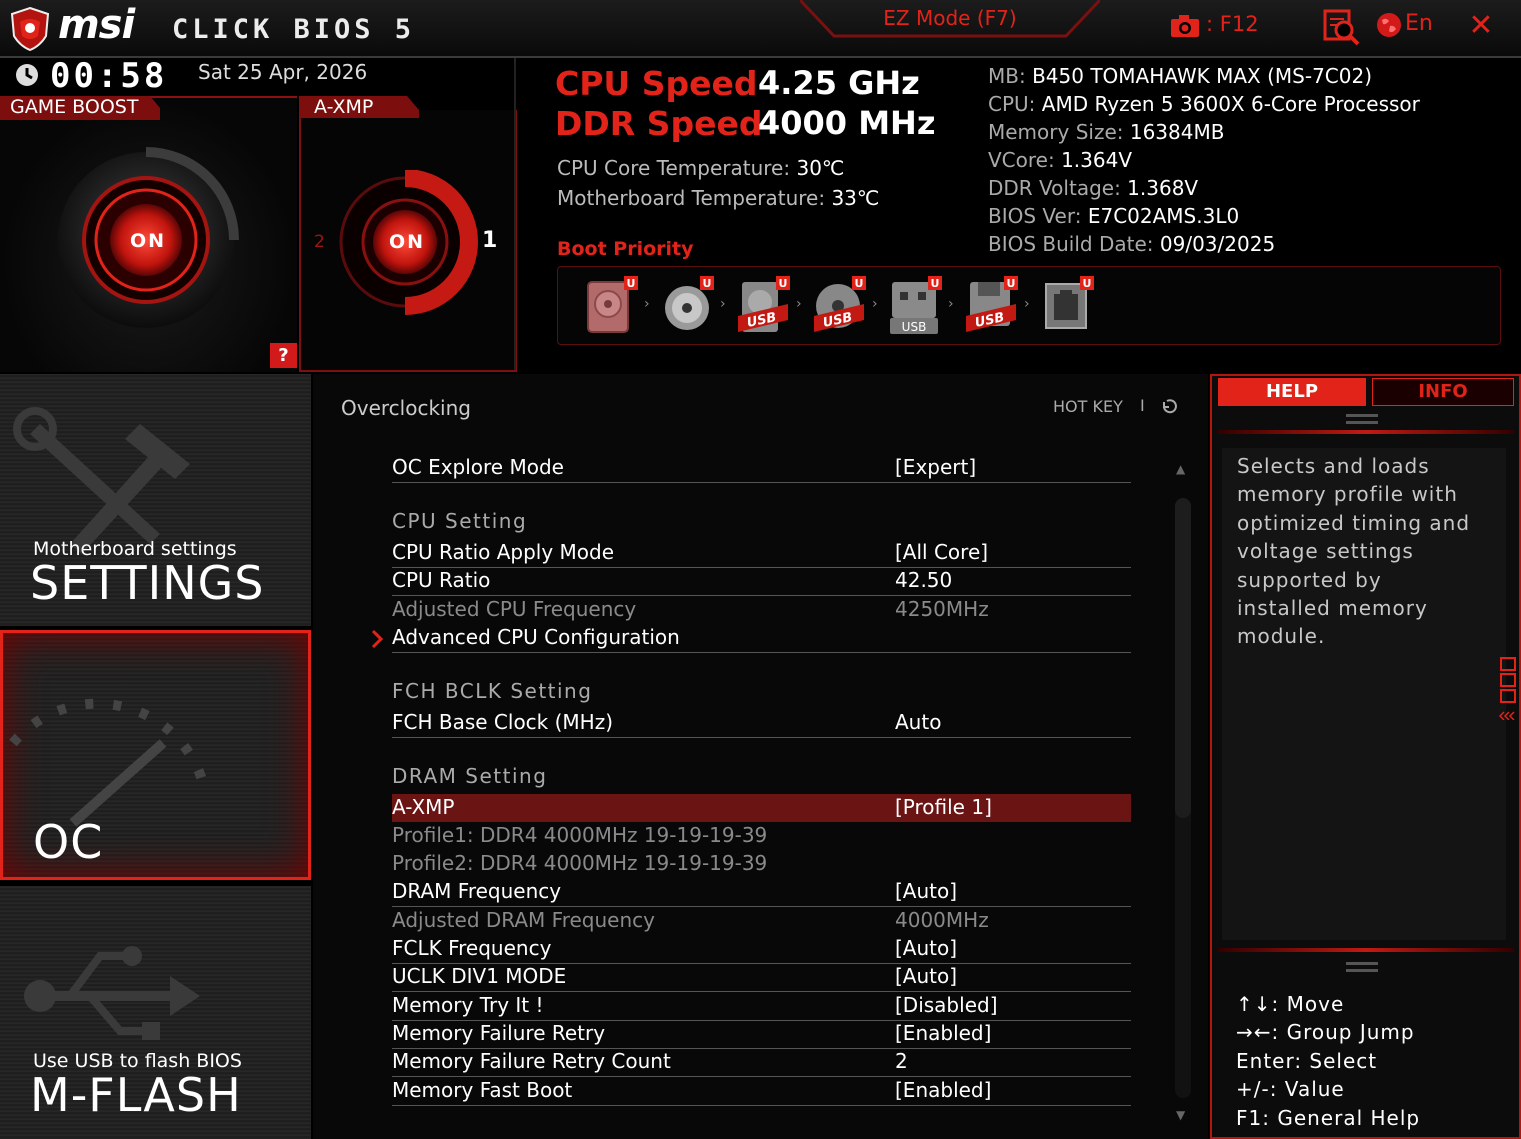 The image size is (1521, 1139). I want to click on sysinfo-bios-ver: BIOS Ver: E7C02AMS.3L0, so click(1113, 216).